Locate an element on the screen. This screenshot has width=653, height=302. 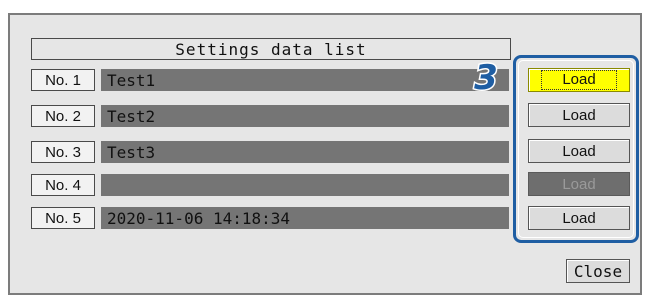
row-name-field: Test3 is located at coordinates (305, 152).